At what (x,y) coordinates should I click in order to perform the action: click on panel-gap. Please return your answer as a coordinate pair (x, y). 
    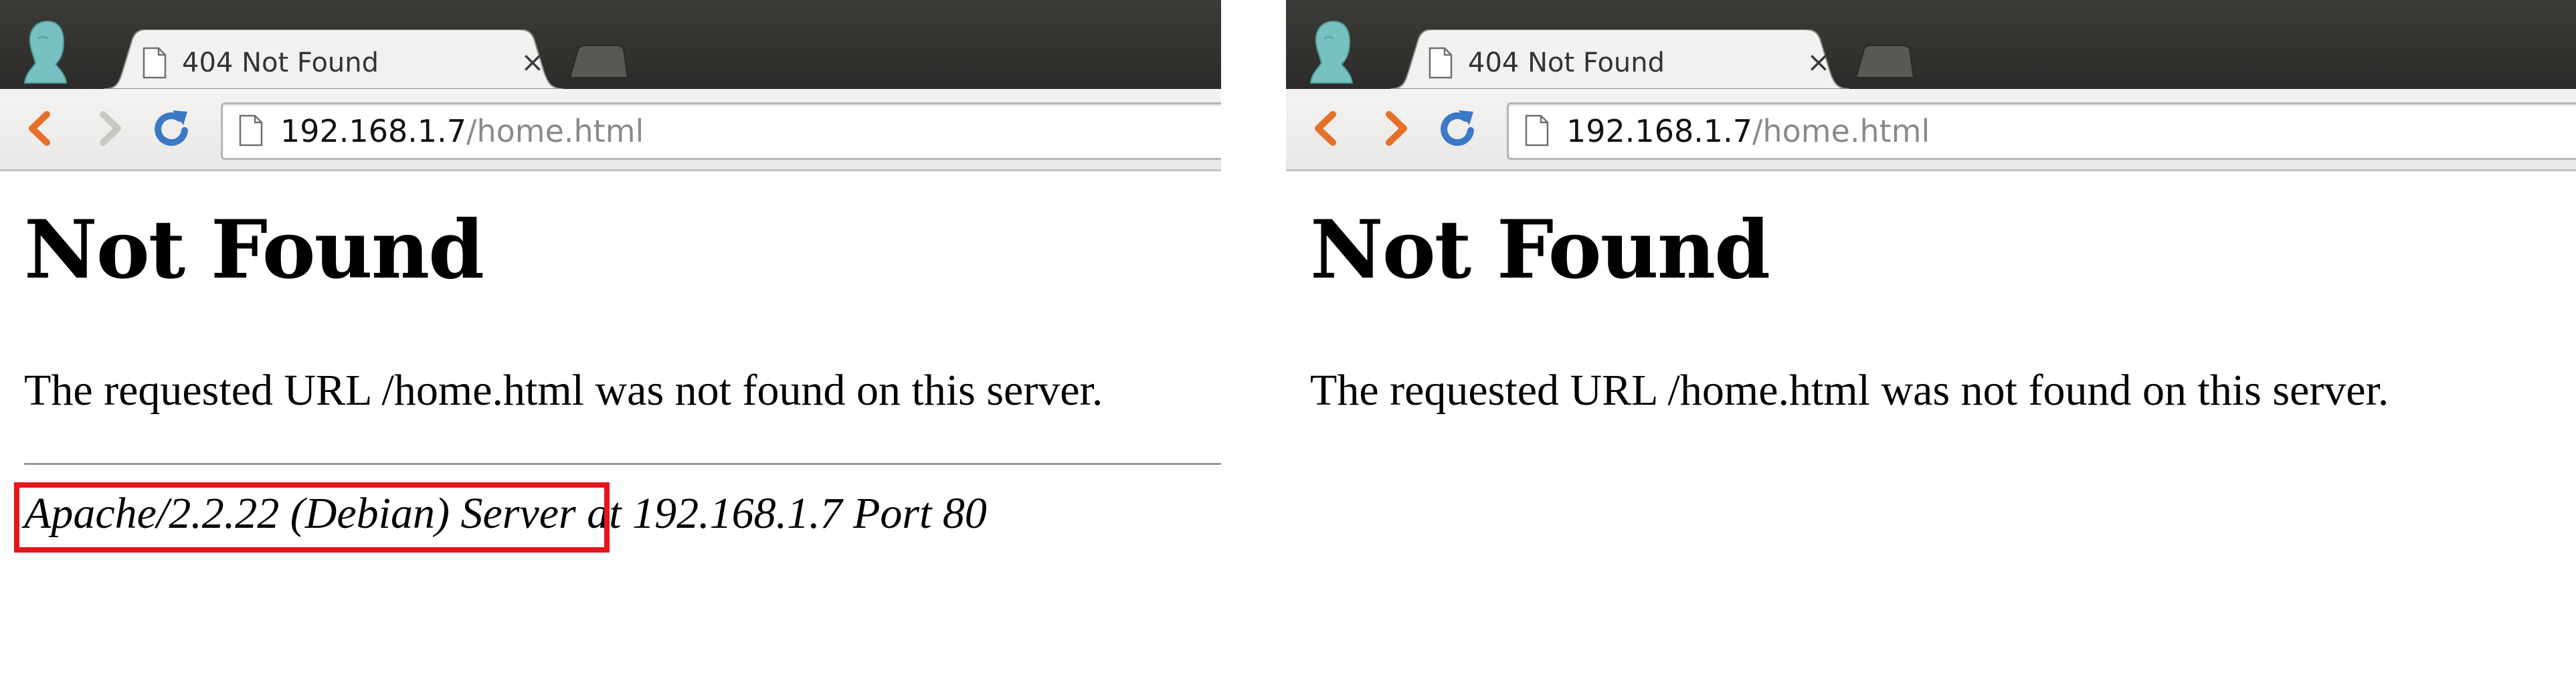
    Looking at the image, I should click on (1253, 342).